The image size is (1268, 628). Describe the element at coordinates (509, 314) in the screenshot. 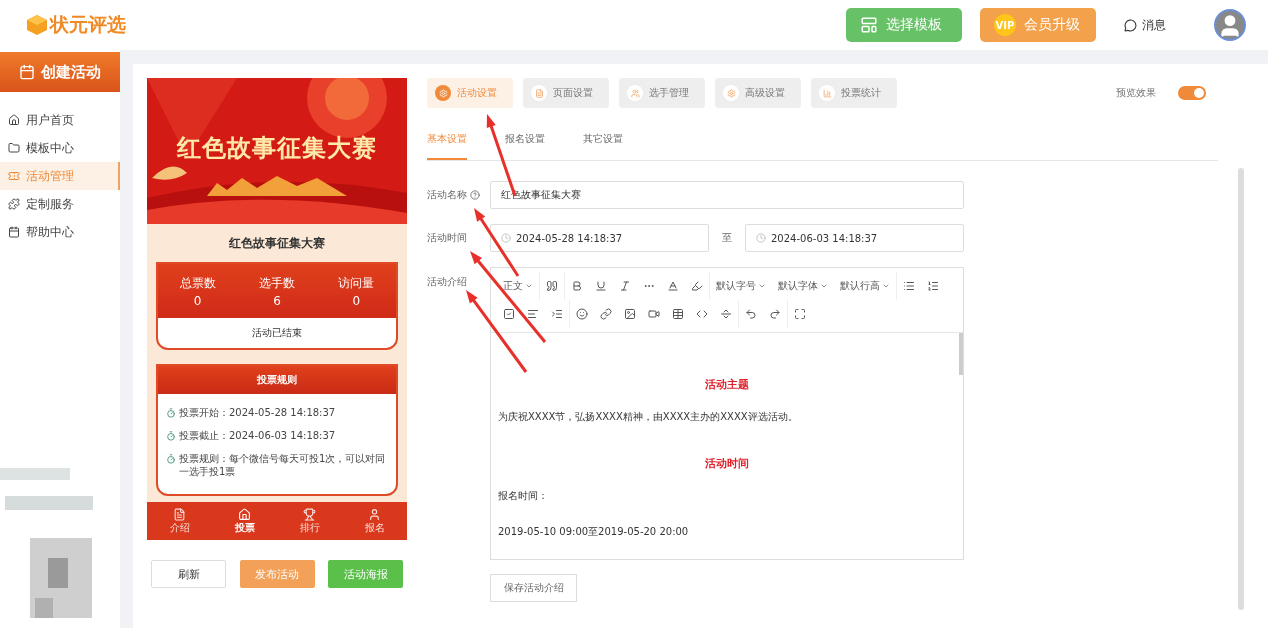

I see `checkbox-icon` at that location.